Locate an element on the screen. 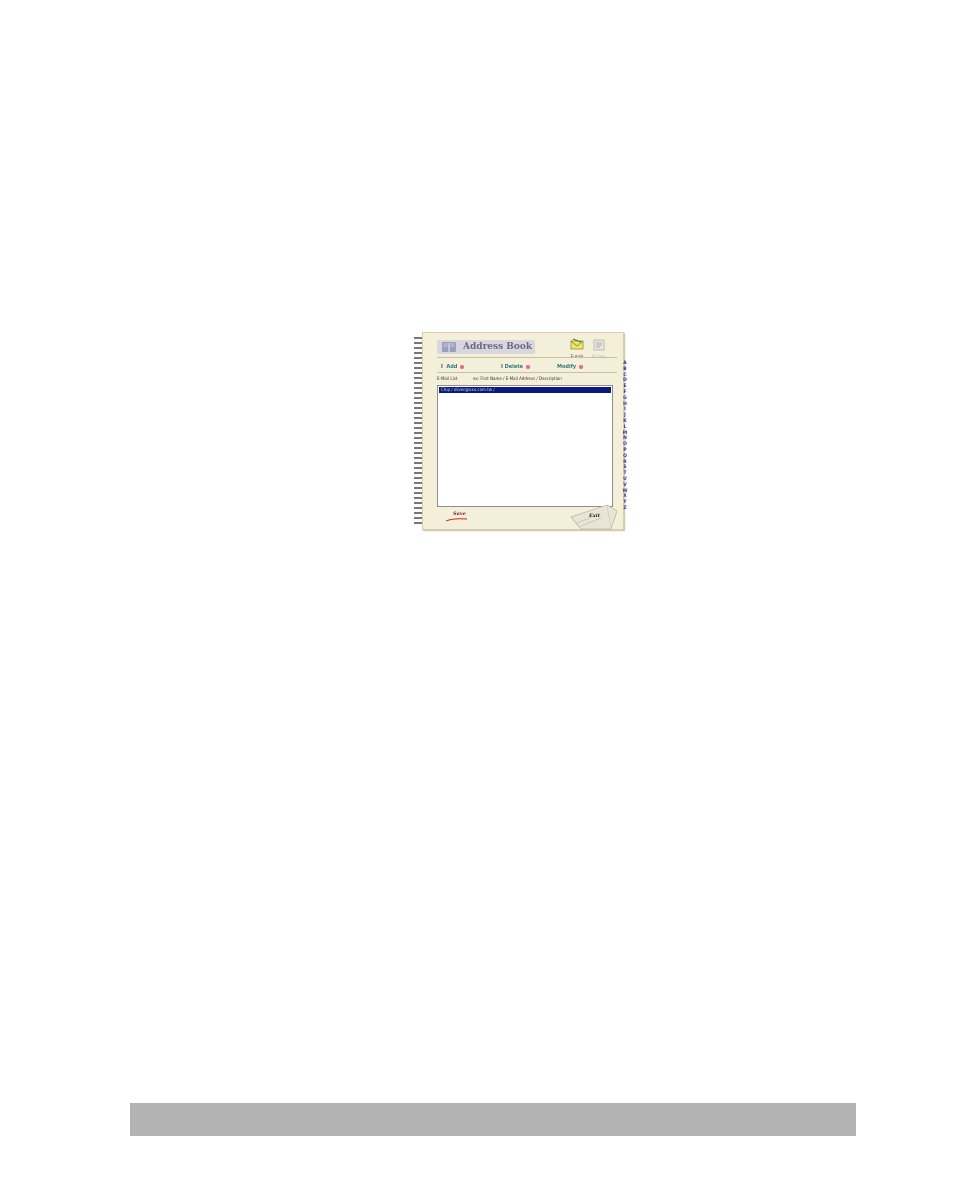 This screenshot has width=954, height=1200. exit-button: Exit is located at coordinates (593, 517).